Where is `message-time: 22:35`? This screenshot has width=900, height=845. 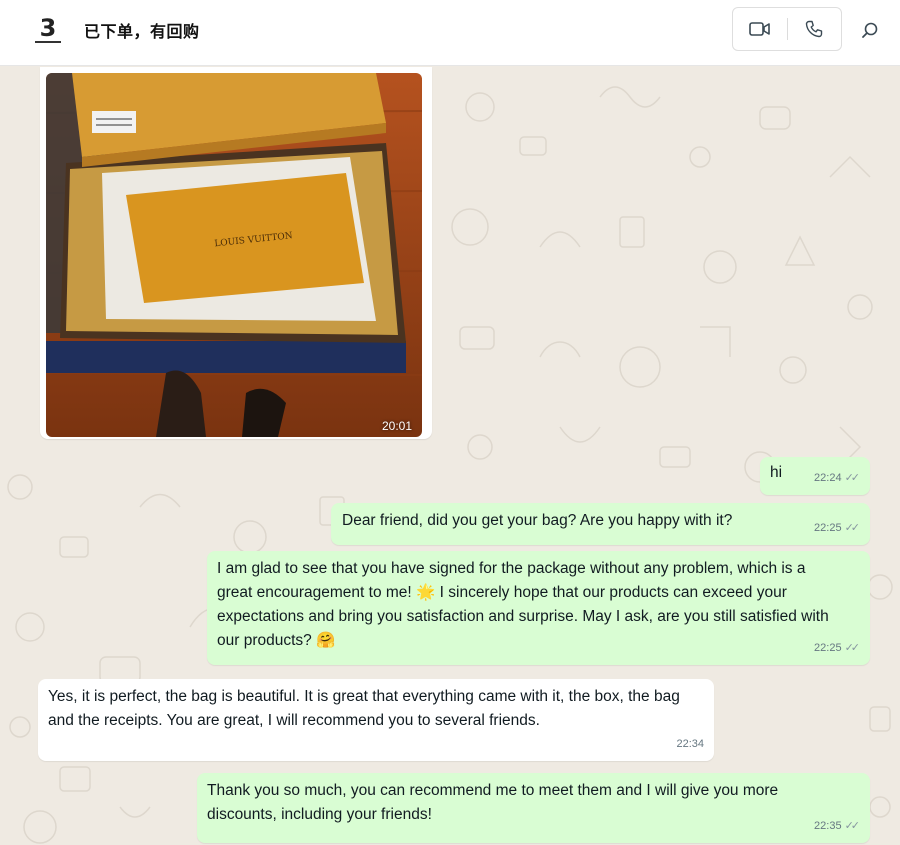
message-time: 22:35 is located at coordinates (828, 826).